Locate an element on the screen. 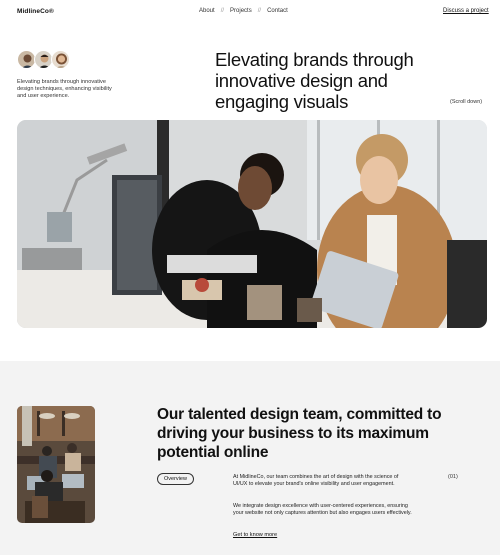  section-index: (01) is located at coordinates (453, 477).